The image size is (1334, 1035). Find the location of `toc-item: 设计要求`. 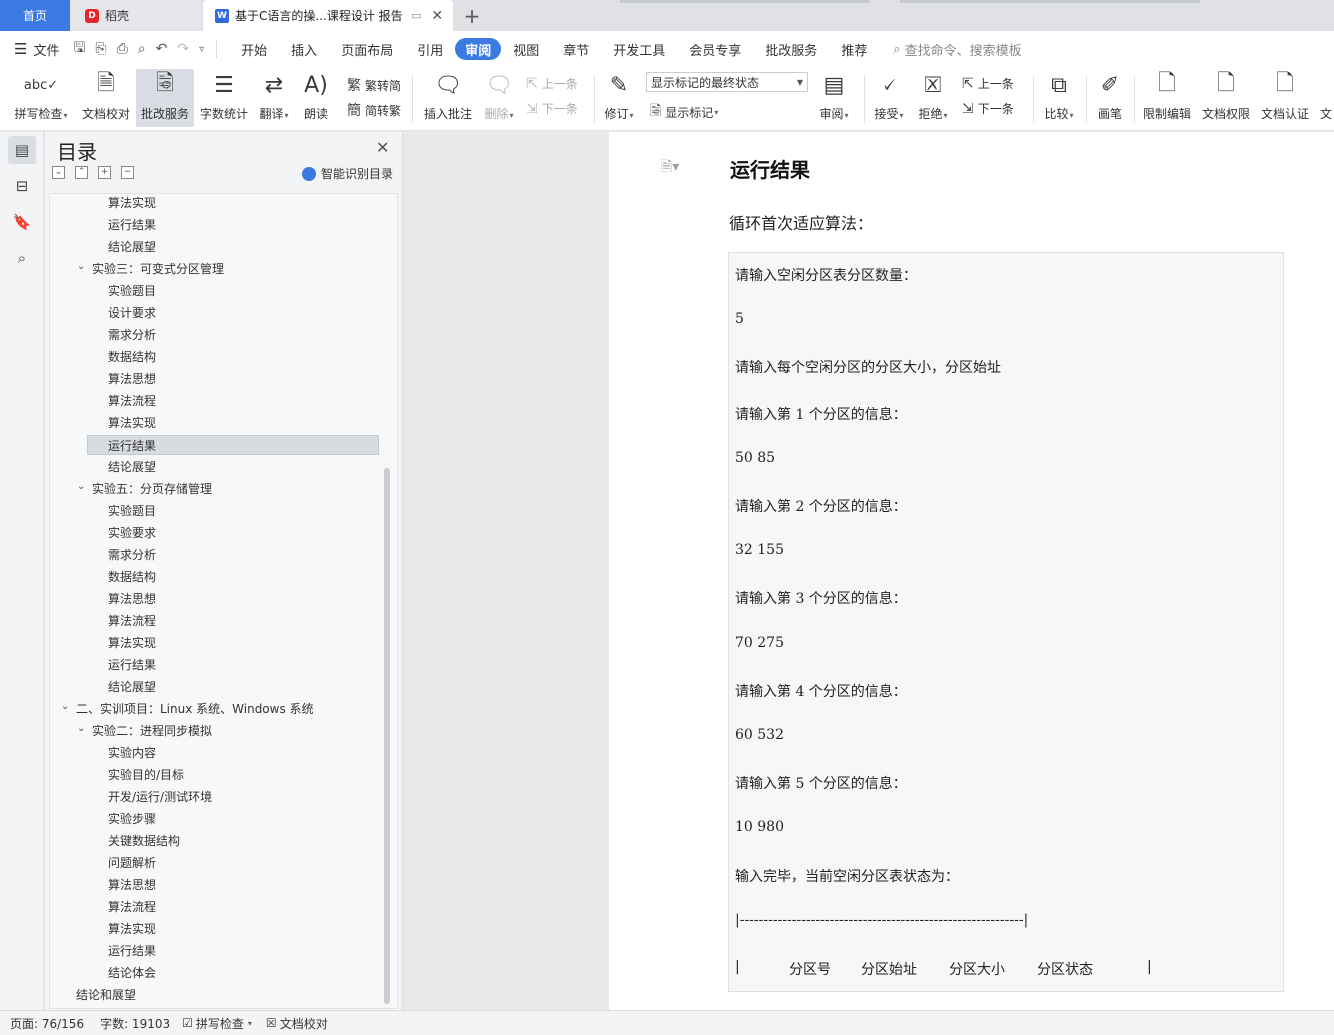

toc-item: 设计要求 is located at coordinates (132, 313).